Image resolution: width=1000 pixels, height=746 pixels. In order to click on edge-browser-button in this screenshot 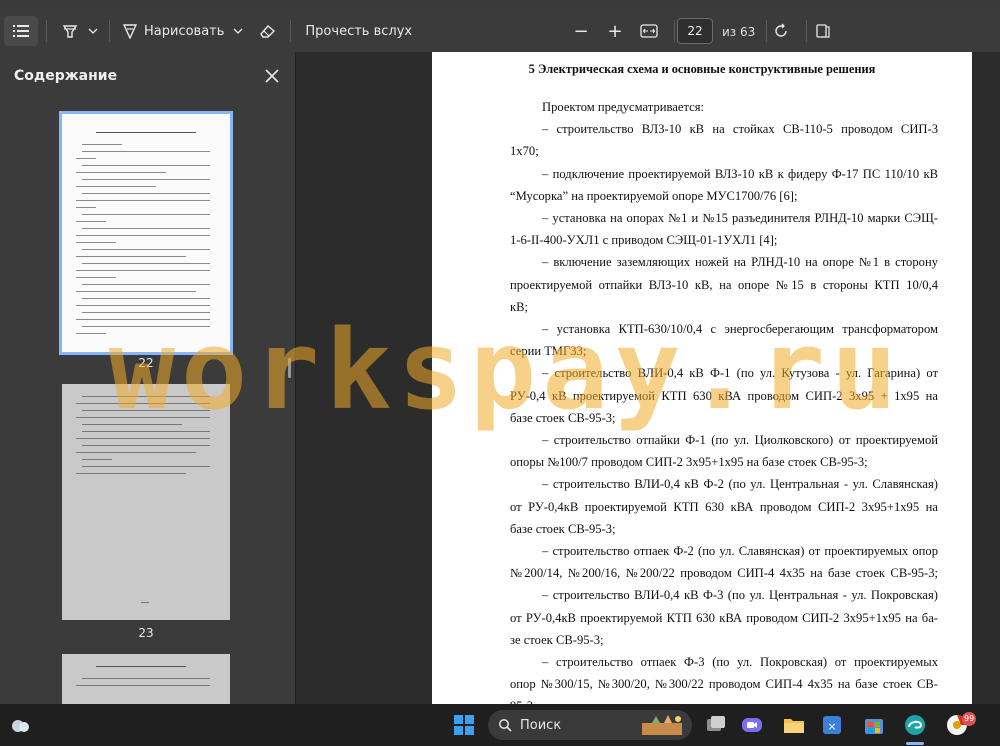, I will do `click(915, 725)`.